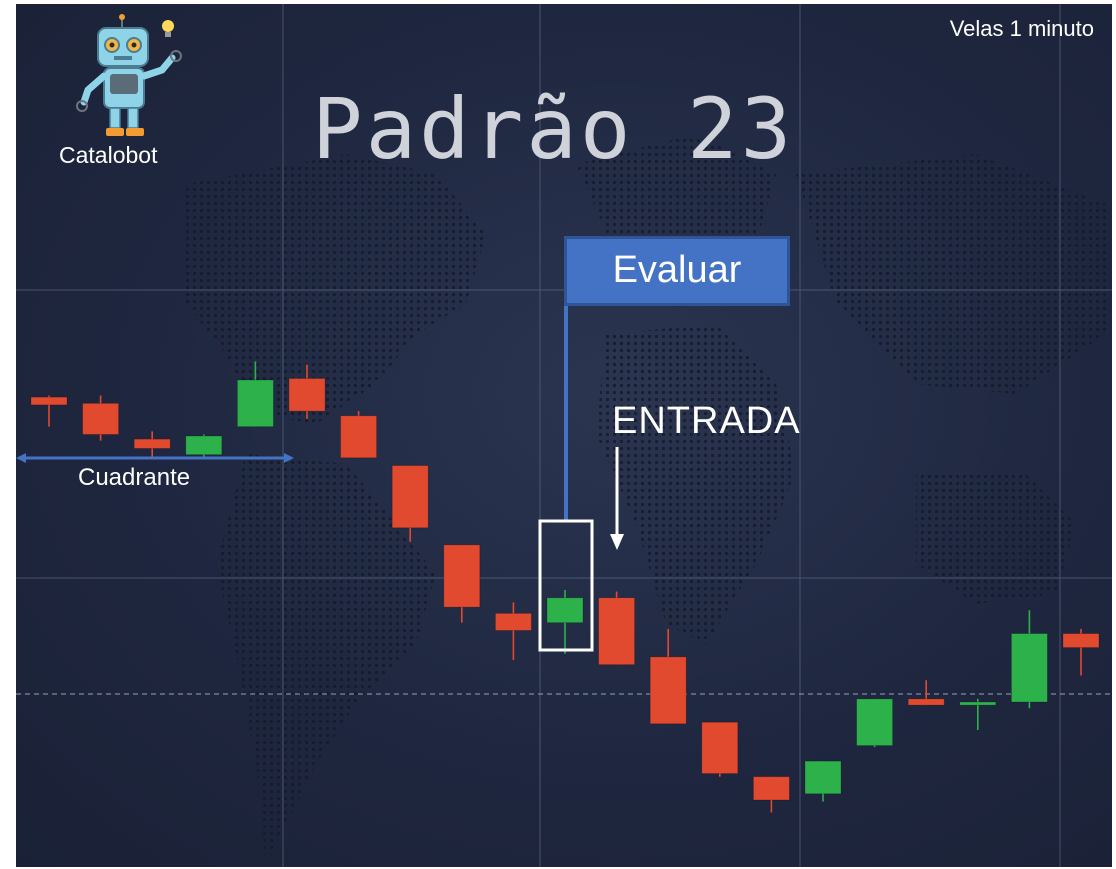 The height and width of the screenshot is (869, 1116). I want to click on pattern-title: Padrão 23, so click(553, 129).